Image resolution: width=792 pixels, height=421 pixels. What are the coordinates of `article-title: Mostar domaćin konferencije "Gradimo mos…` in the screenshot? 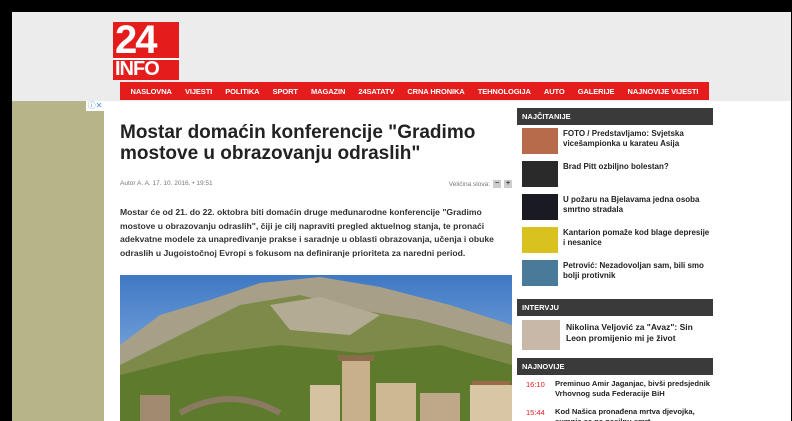 It's located at (298, 143).